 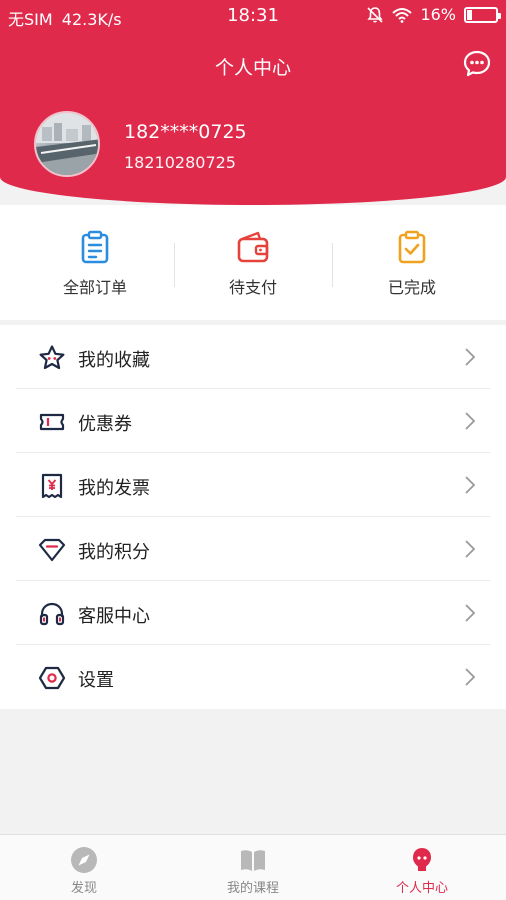 What do you see at coordinates (402, 15) in the screenshot?
I see `wifi-icon` at bounding box center [402, 15].